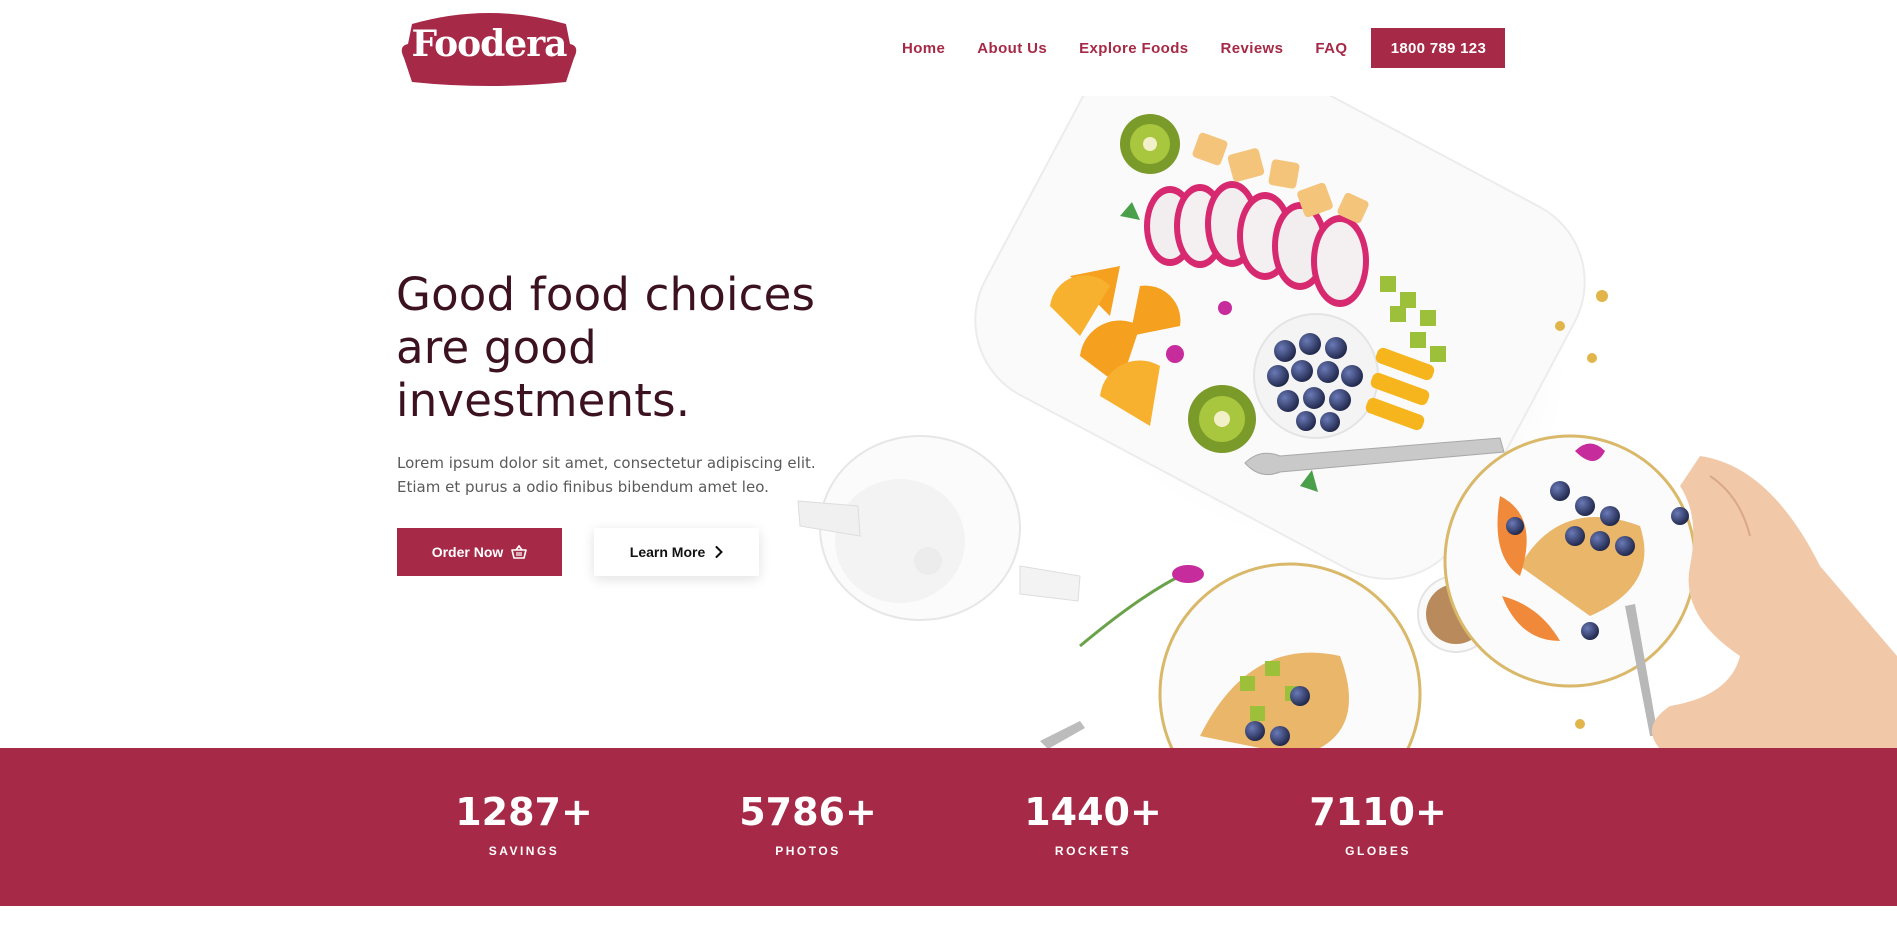 The image size is (1897, 931). I want to click on teapot, so click(939, 528).